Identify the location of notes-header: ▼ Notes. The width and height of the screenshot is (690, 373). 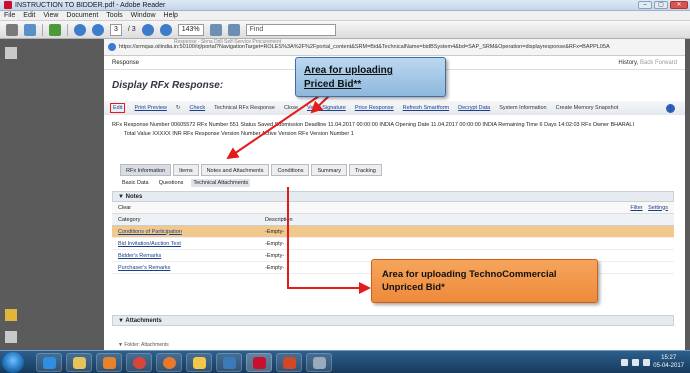
(393, 196).